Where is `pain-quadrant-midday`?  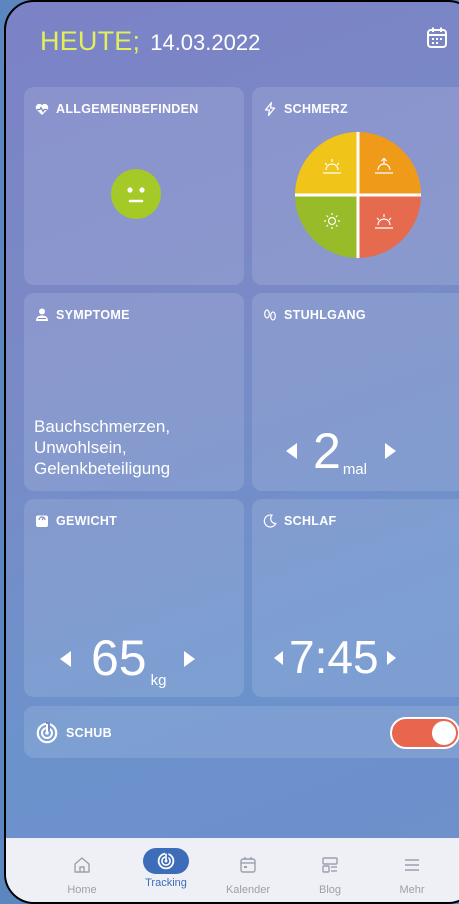
pain-quadrant-midday is located at coordinates (389, 163).